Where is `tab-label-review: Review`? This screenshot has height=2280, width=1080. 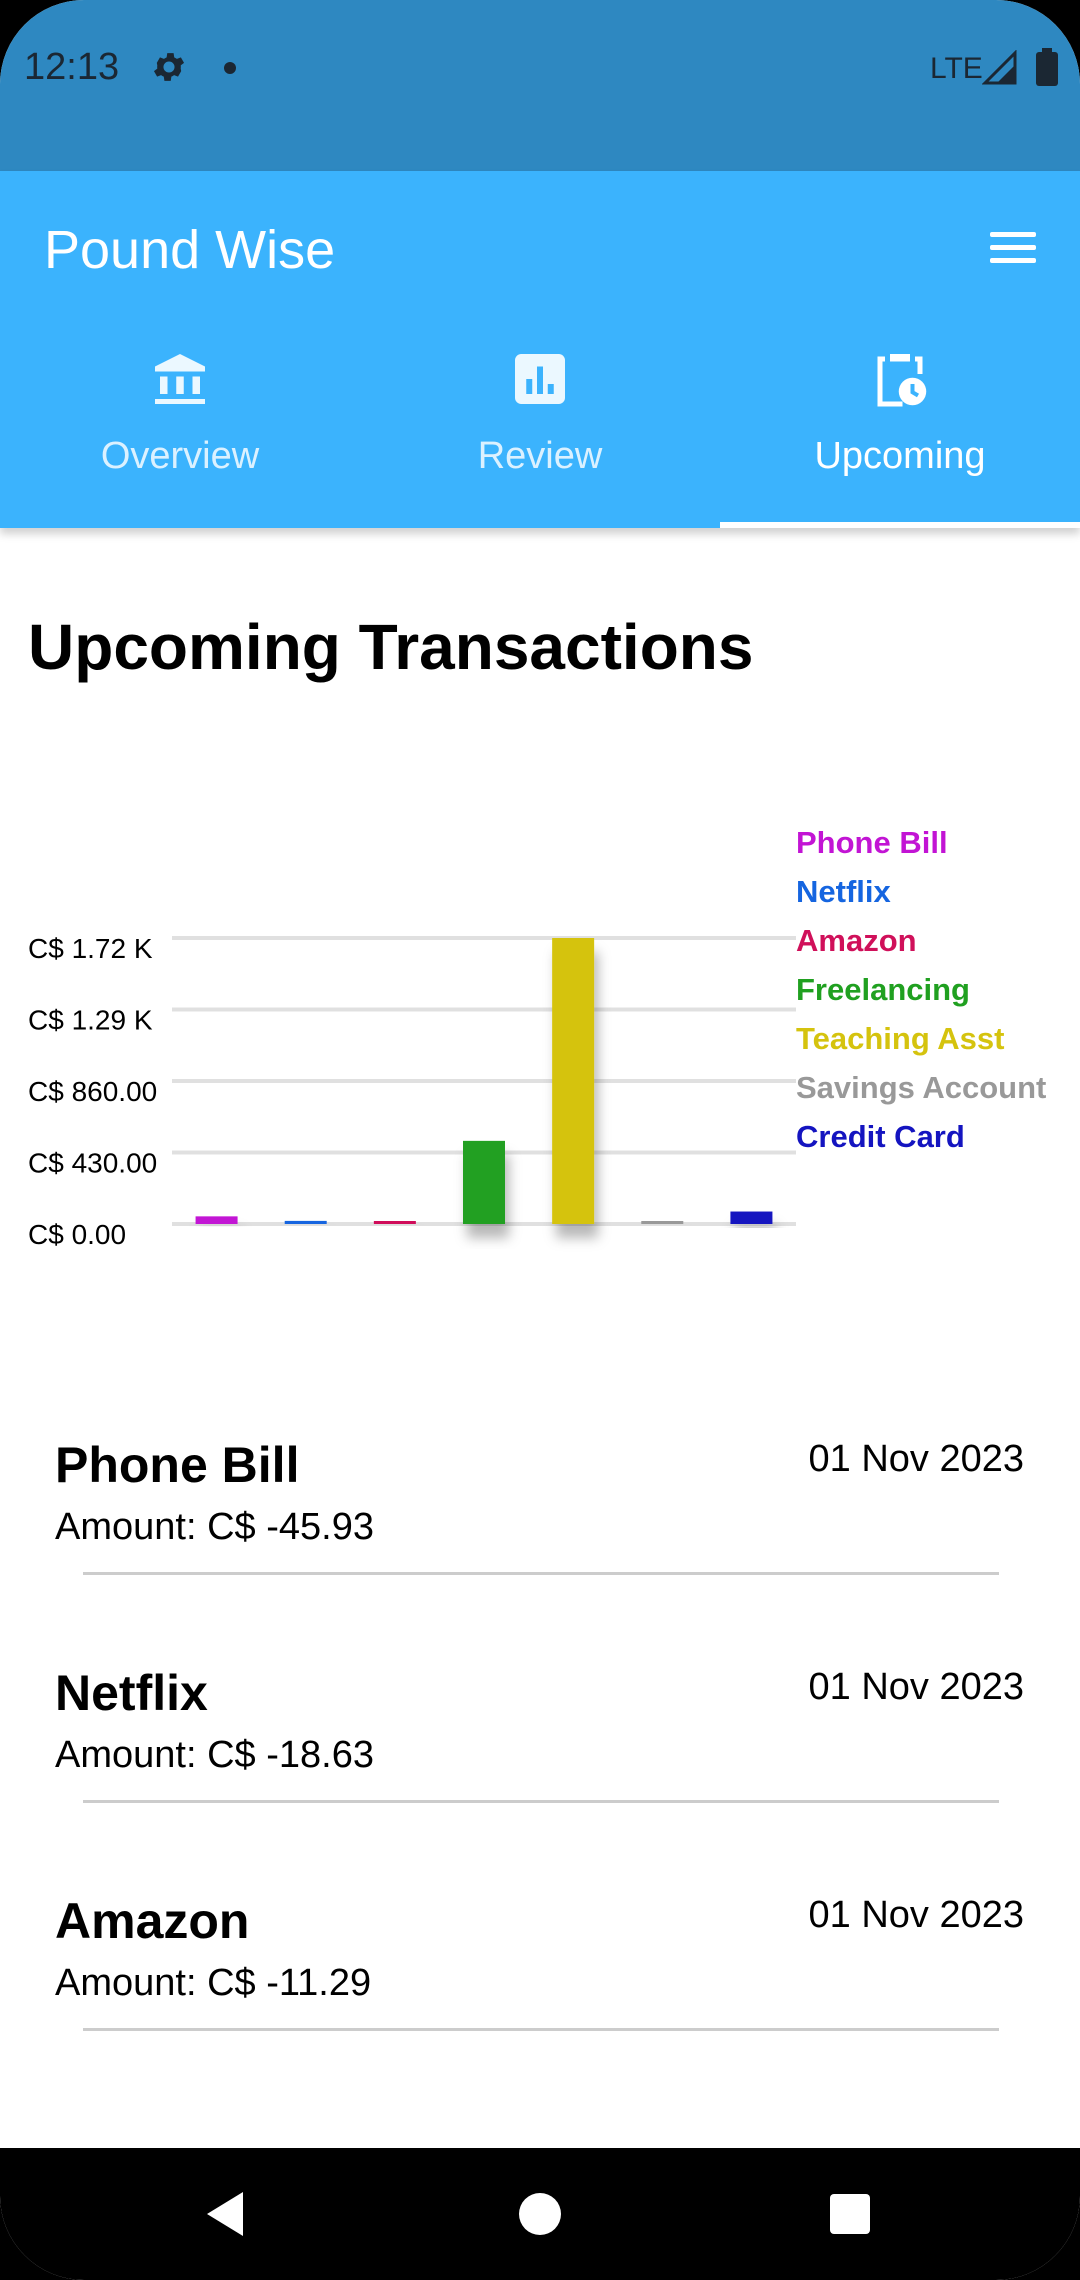 tab-label-review: Review is located at coordinates (540, 456).